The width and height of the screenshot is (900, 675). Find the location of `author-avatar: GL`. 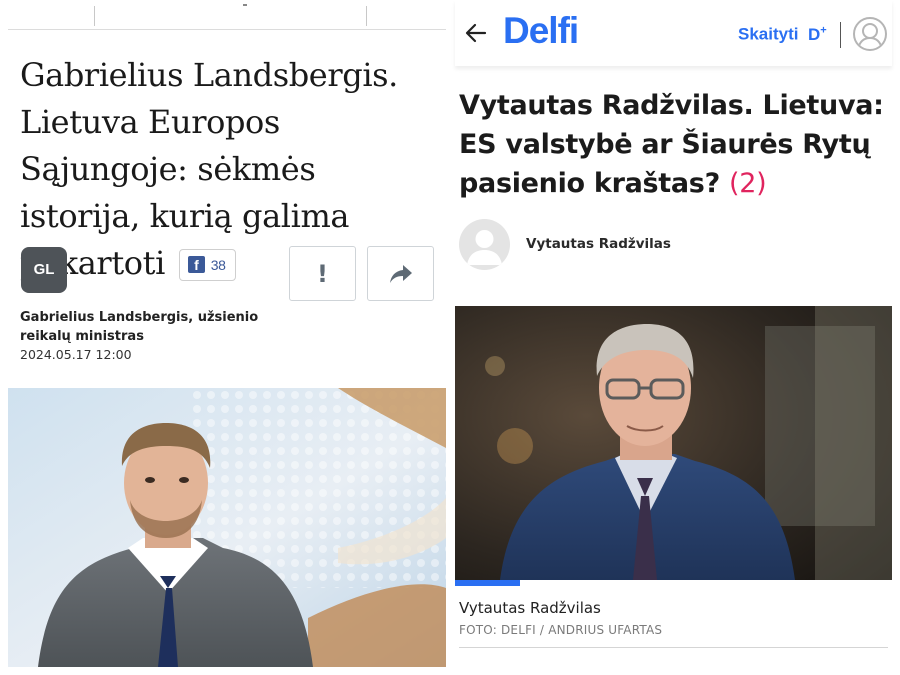

author-avatar: GL is located at coordinates (44, 270).